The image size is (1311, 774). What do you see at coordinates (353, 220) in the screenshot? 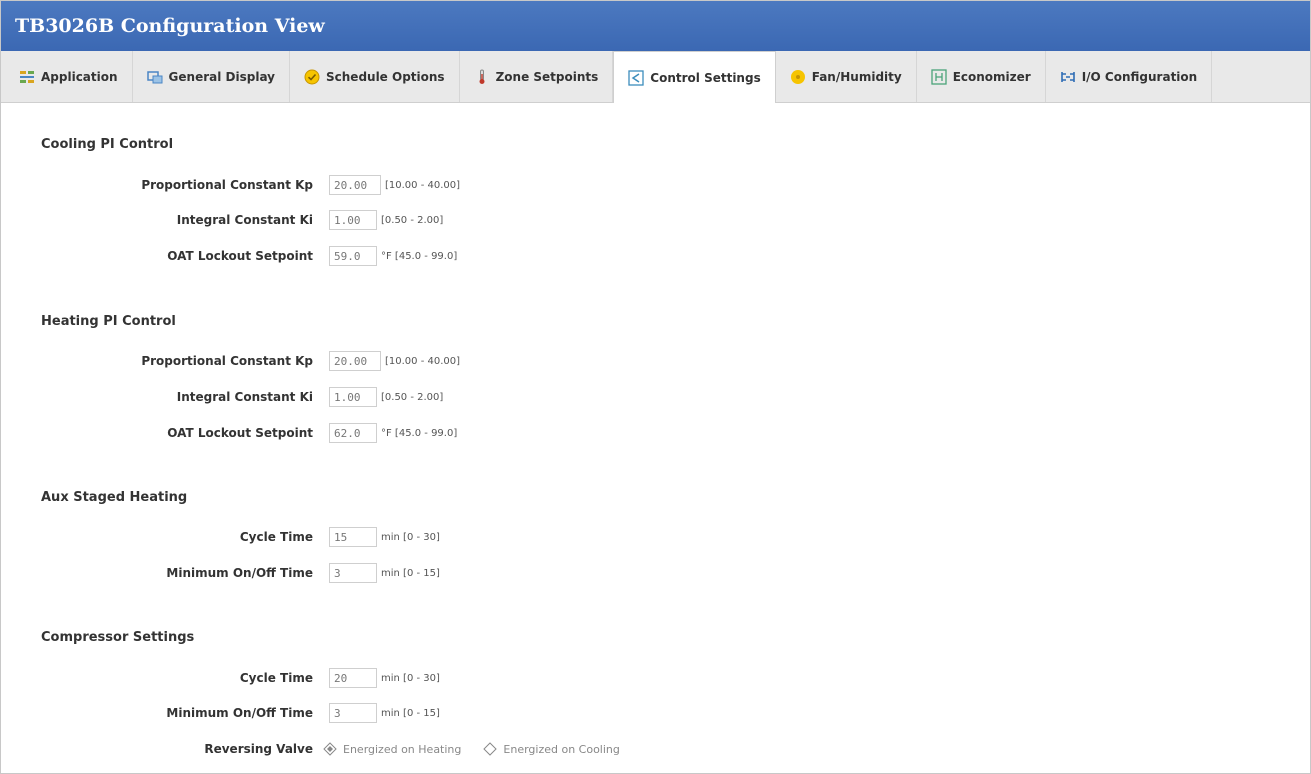
I see `cooling-ki-input: 1.00` at bounding box center [353, 220].